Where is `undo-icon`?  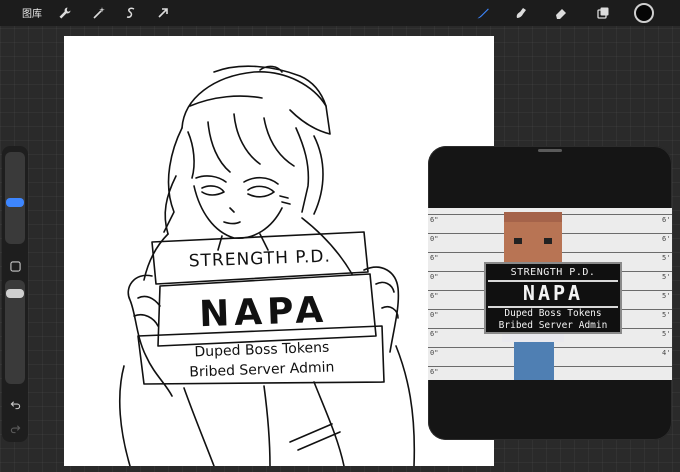
undo-icon is located at coordinates (15, 404).